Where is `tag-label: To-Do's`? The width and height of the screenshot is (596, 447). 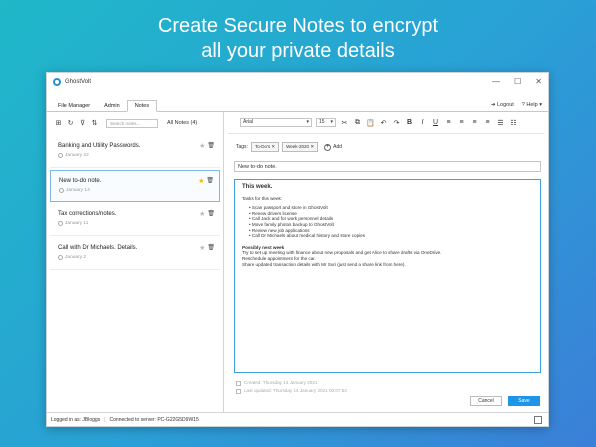 tag-label: To-Do's is located at coordinates (262, 146).